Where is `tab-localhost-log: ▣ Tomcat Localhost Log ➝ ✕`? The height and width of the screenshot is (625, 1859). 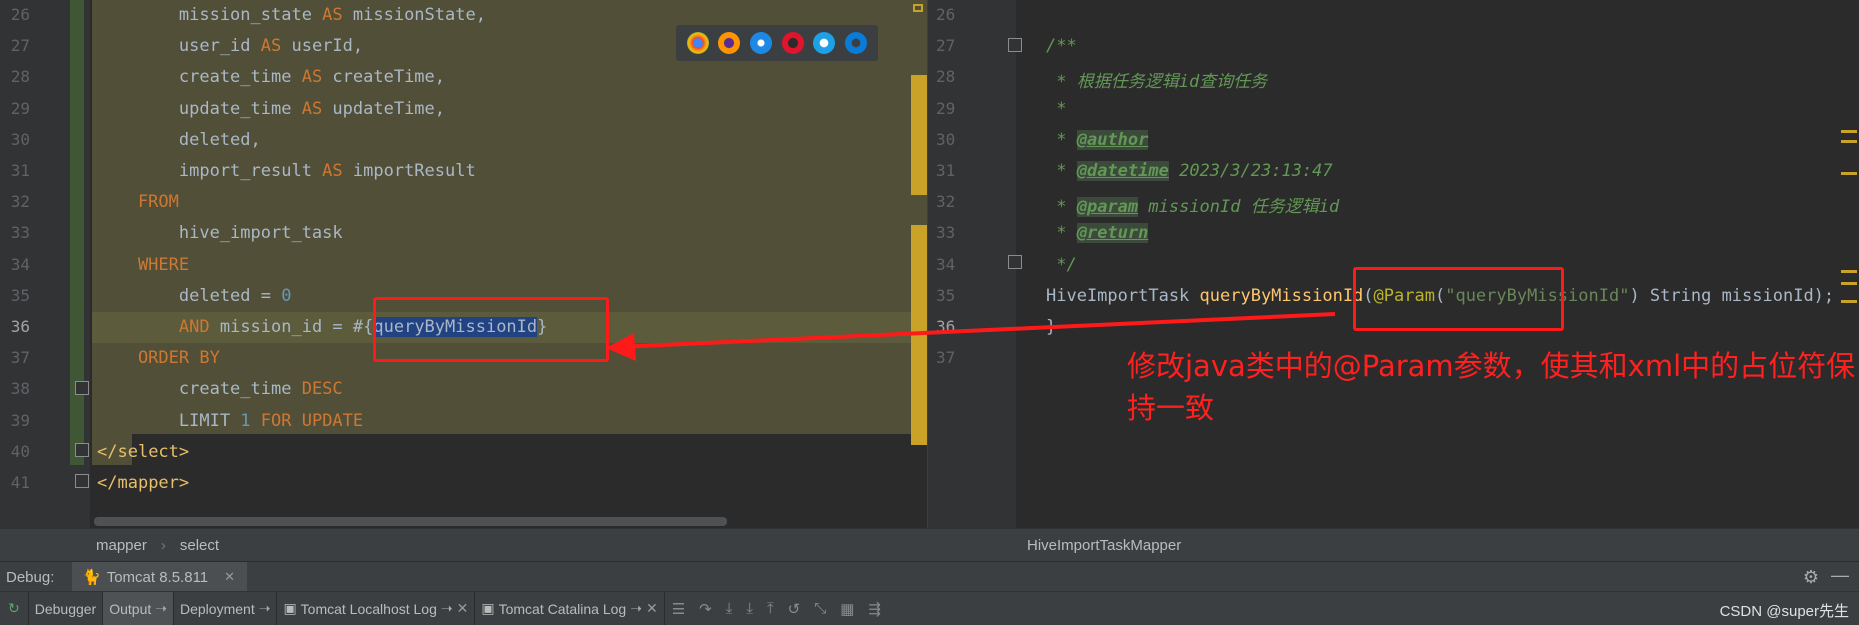
tab-localhost-log: ▣ Tomcat Localhost Log ➝ ✕ is located at coordinates (376, 608).